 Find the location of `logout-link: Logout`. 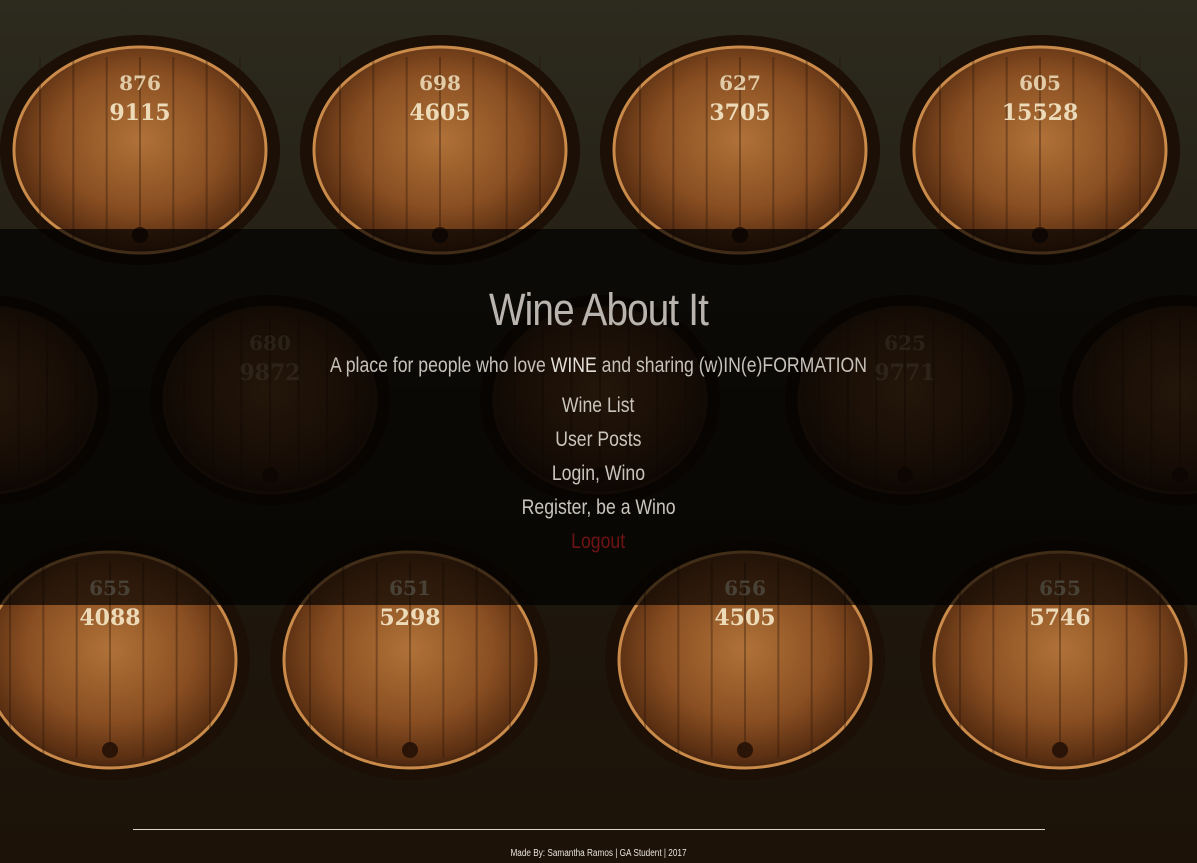

logout-link: Logout is located at coordinates (599, 542).